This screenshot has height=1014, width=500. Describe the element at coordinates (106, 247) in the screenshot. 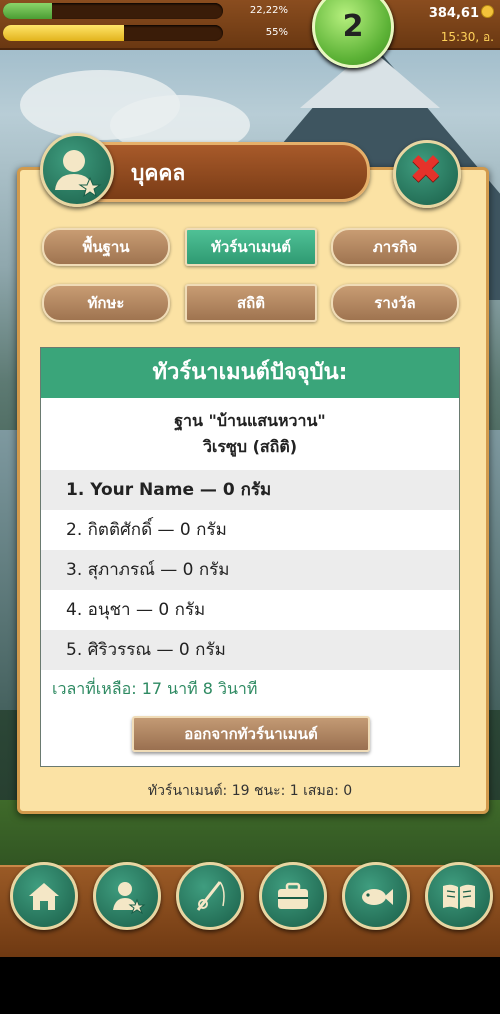

I see `tab-basic: พื้นฐาน` at that location.